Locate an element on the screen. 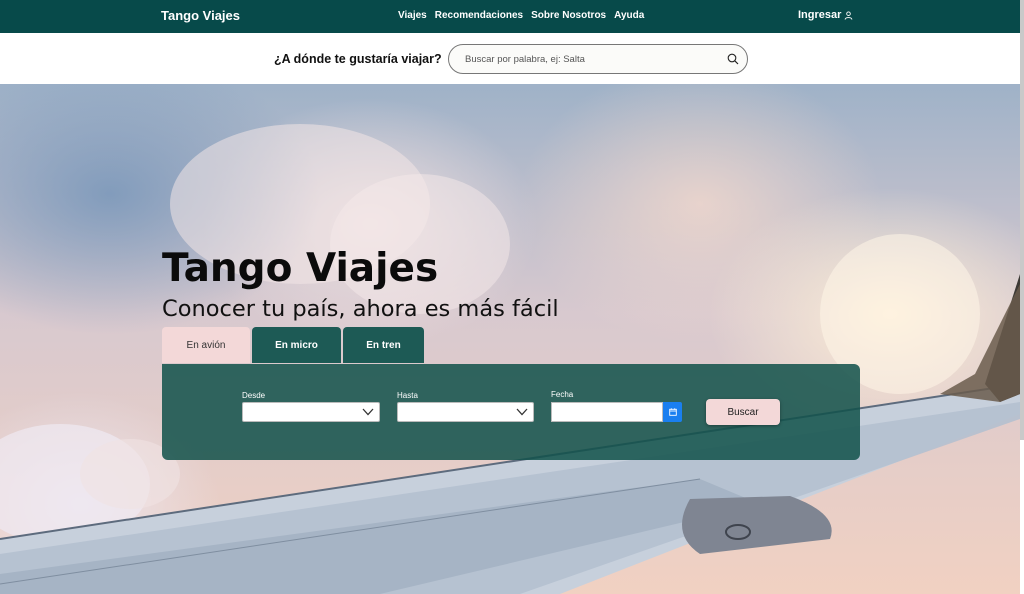  nav-link-viajes: Viajes is located at coordinates (412, 15).